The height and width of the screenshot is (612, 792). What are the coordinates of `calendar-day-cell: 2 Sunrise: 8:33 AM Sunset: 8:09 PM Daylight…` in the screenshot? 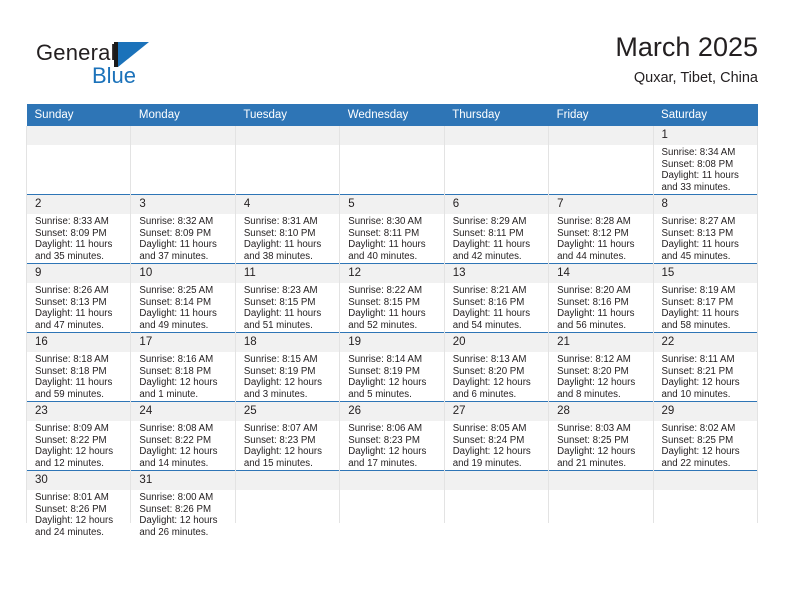 It's located at (78, 229).